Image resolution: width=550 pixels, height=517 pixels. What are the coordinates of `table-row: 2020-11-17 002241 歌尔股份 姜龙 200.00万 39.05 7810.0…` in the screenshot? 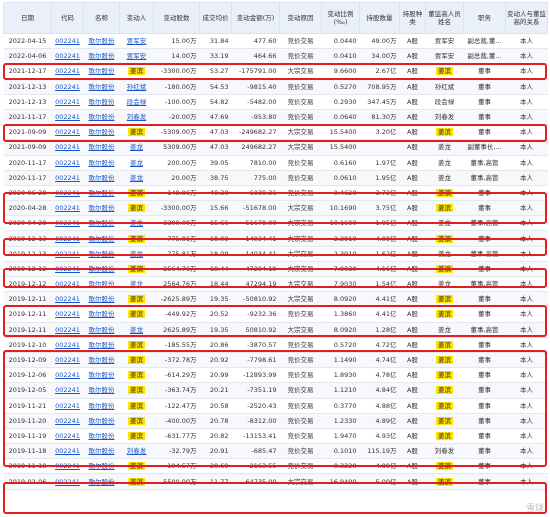 It's located at (275, 163).